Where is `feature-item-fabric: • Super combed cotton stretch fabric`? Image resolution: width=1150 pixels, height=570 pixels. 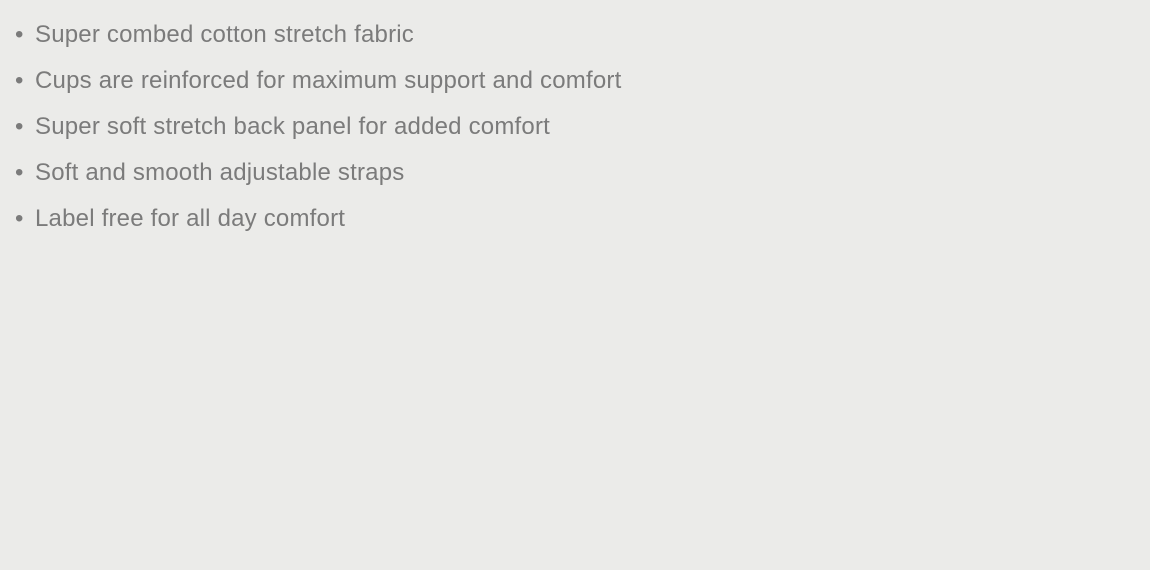 feature-item-fabric: • Super combed cotton stretch fabric is located at coordinates (318, 35).